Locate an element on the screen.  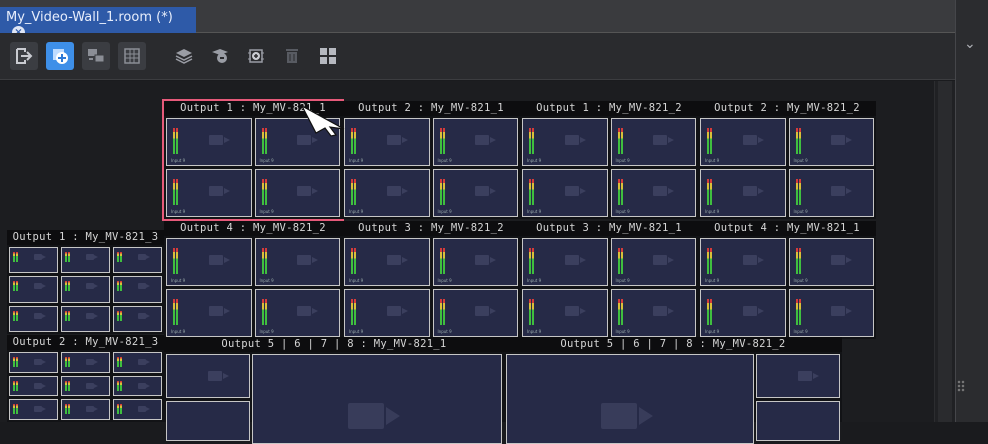
room-tab: My_Video-Wall_1.room (*)× is located at coordinates (98, 23).